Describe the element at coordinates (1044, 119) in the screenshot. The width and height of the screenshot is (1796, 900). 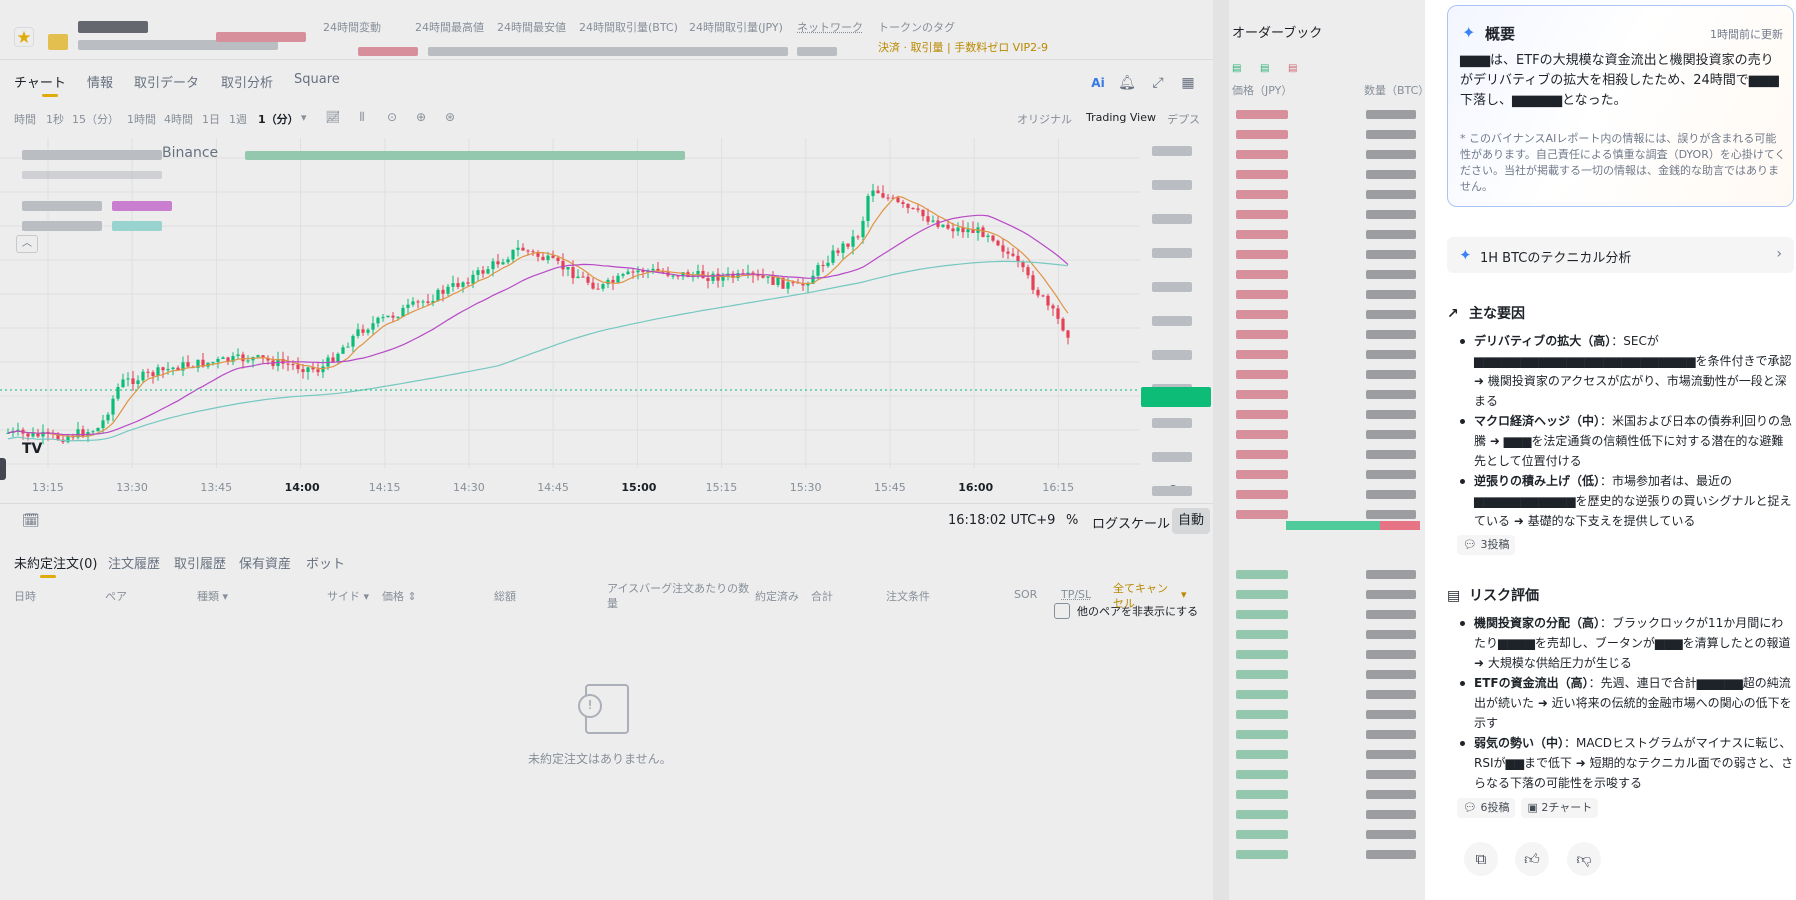
I see `view-original: オリジナル` at that location.